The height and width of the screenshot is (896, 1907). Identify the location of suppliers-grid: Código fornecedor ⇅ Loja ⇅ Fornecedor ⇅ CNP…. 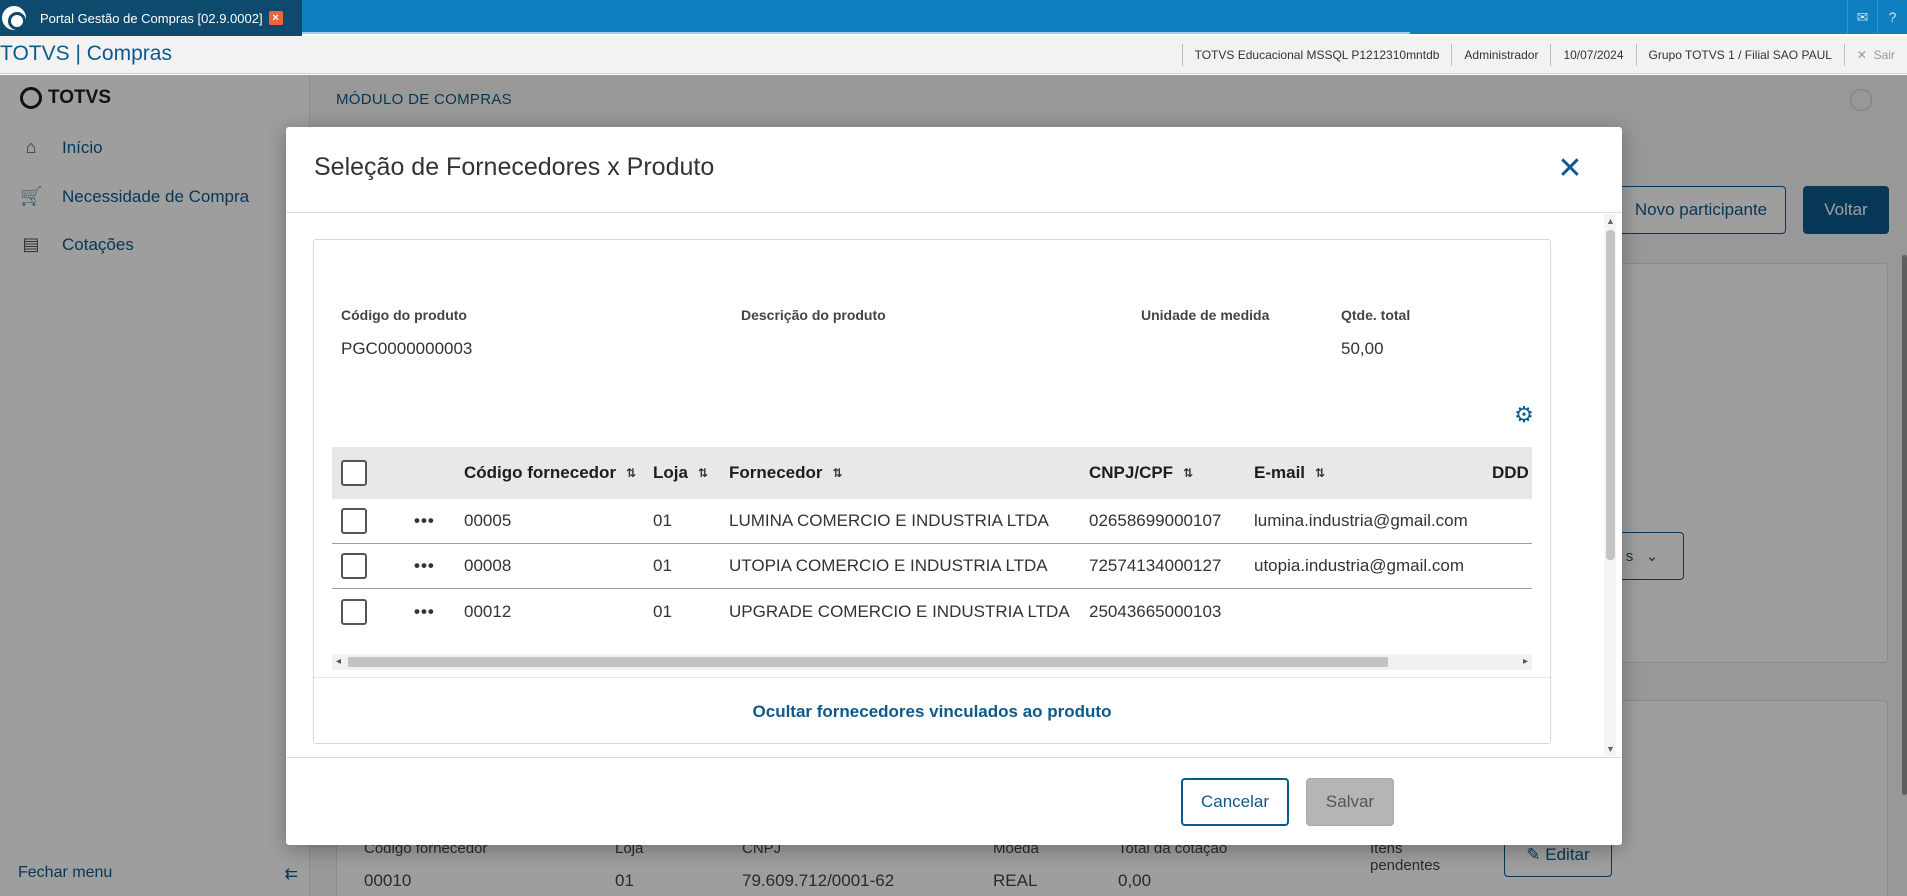
(932, 549).